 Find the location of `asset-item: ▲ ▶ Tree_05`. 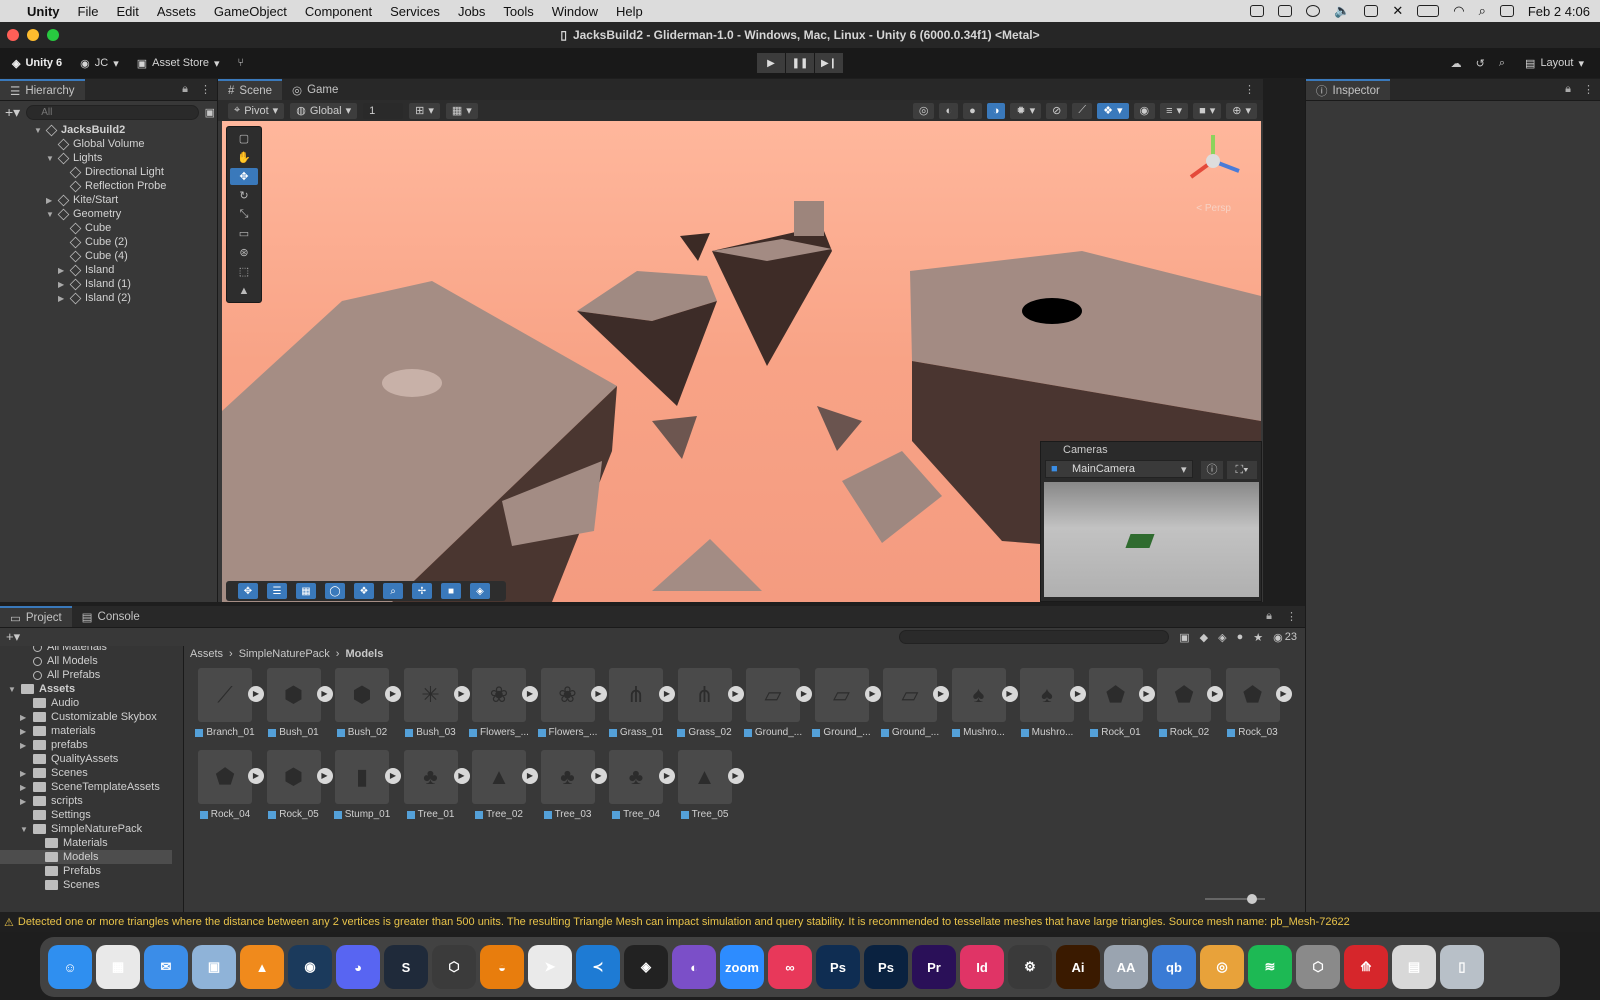

asset-item: ▲ ▶ Tree_05 is located at coordinates (709, 790).